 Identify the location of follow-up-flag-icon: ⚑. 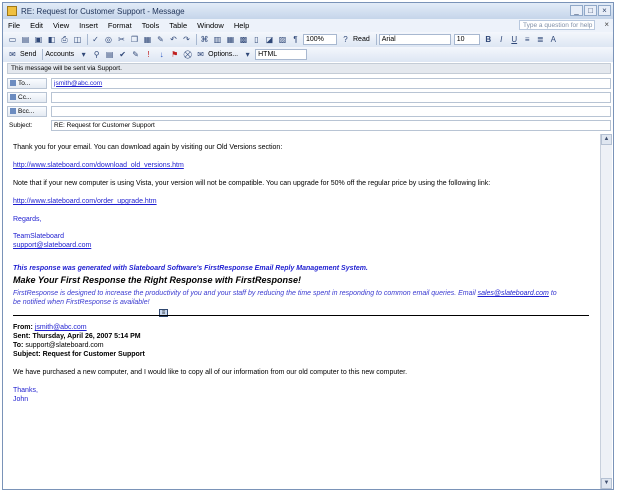
(174, 54).